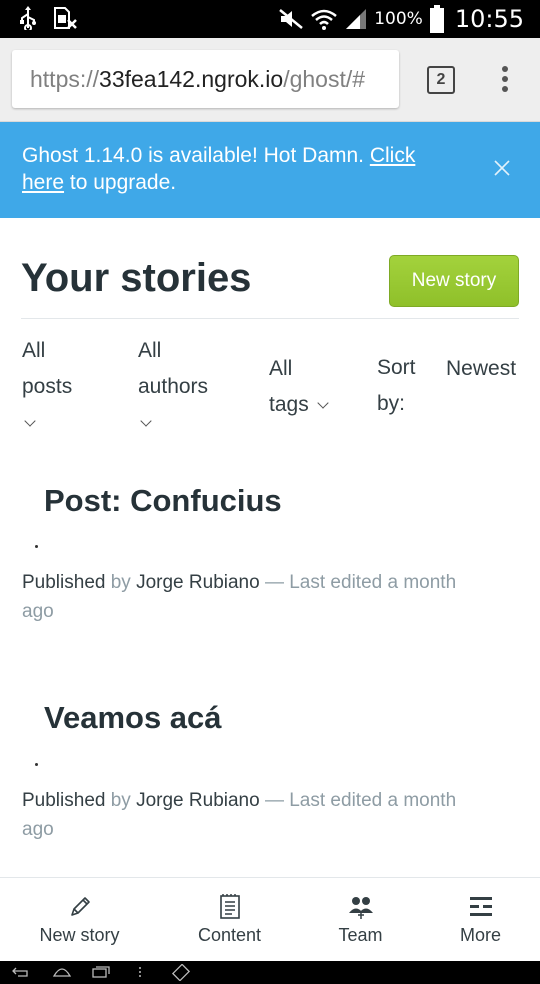  I want to click on nav-content: Content, so click(229, 920).